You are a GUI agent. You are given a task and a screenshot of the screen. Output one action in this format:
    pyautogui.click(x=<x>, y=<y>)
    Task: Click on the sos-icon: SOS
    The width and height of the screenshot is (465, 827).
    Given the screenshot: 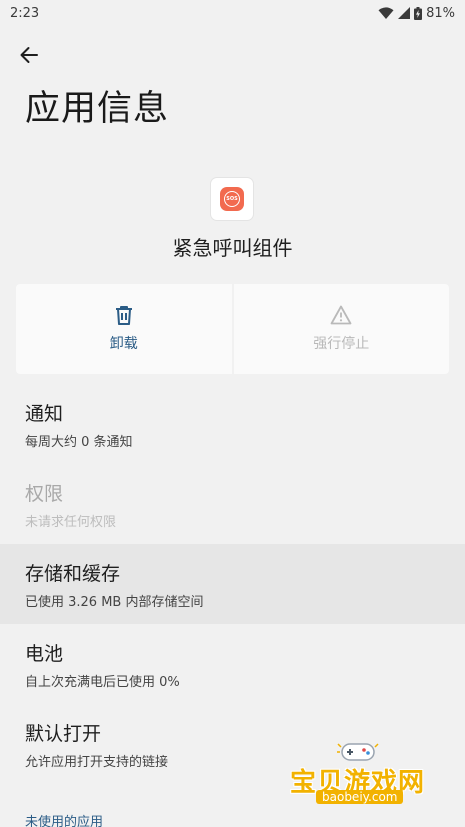 What is the action you would take?
    pyautogui.click(x=232, y=199)
    